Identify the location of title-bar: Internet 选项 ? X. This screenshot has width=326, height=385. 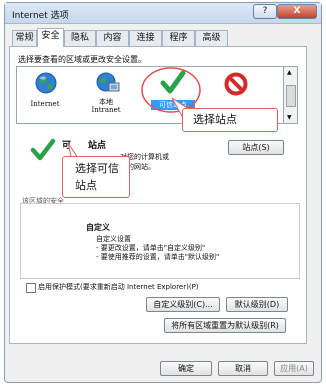
(163, 13).